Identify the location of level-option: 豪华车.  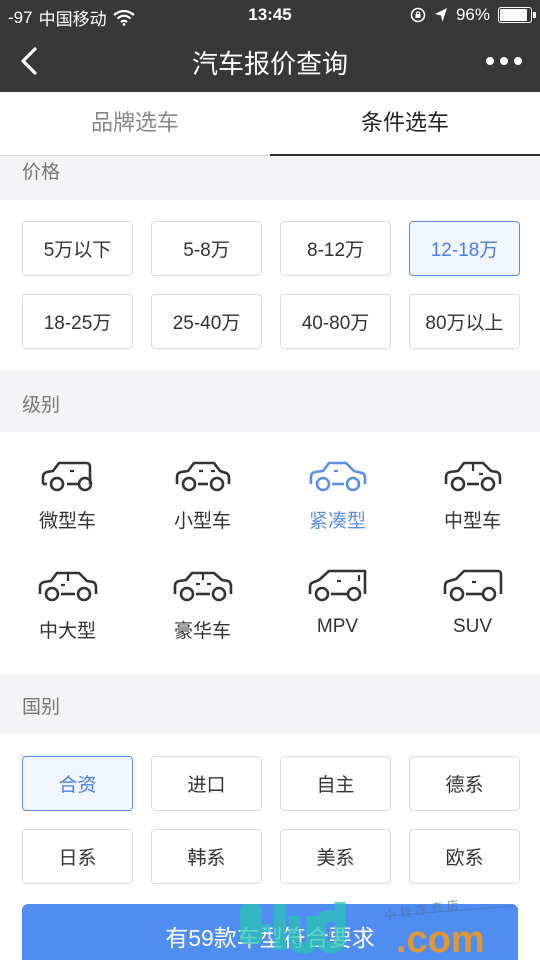
(202, 615).